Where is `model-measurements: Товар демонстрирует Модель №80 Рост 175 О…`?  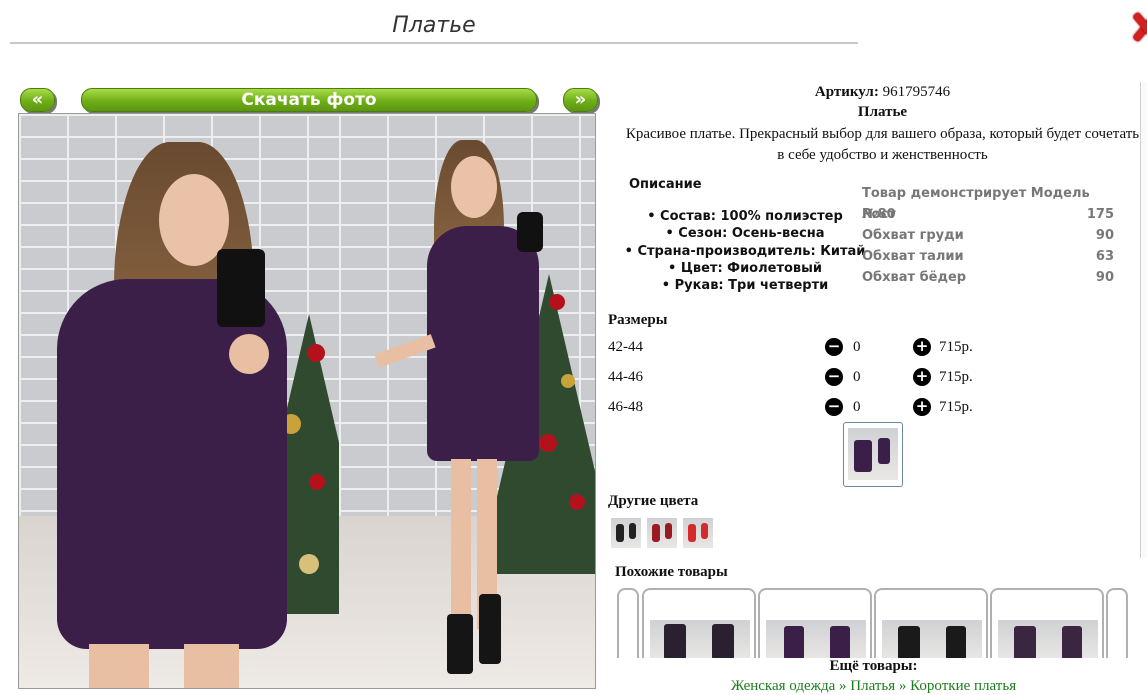
model-measurements: Товар демонстрирует Модель №80 Рост 175 О… is located at coordinates (988, 235).